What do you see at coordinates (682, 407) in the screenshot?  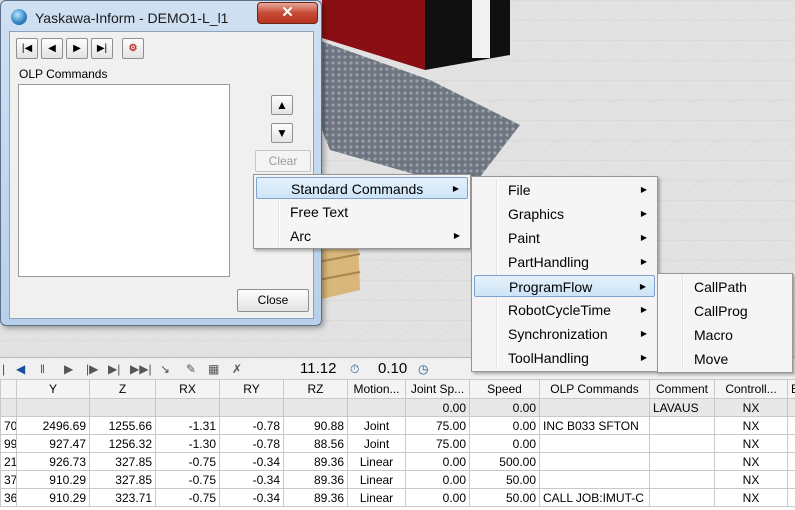 I see `table-cell: LAVAUS` at bounding box center [682, 407].